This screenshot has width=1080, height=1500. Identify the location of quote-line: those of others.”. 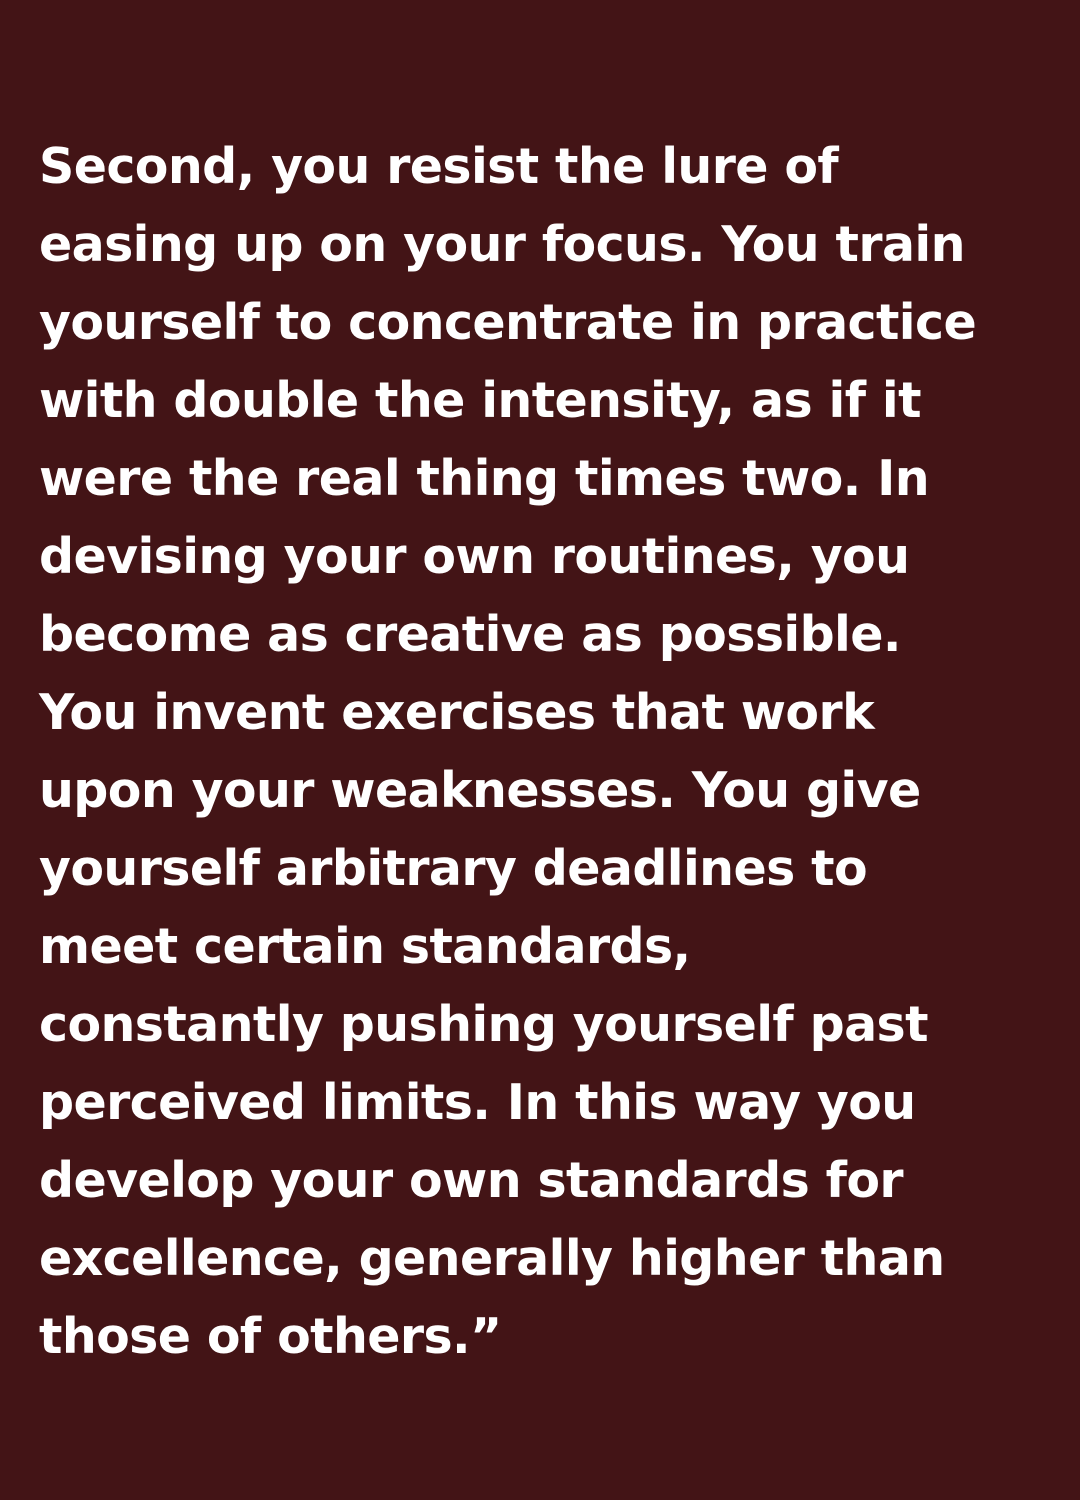
(270, 1336).